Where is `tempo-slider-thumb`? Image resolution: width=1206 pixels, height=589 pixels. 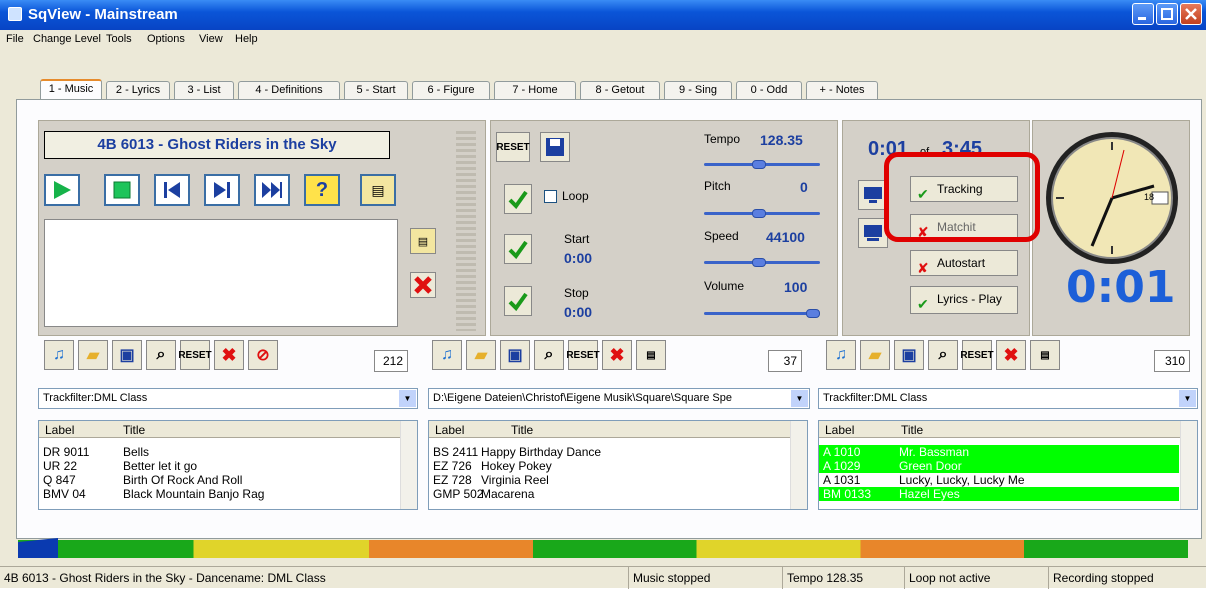 tempo-slider-thumb is located at coordinates (759, 164).